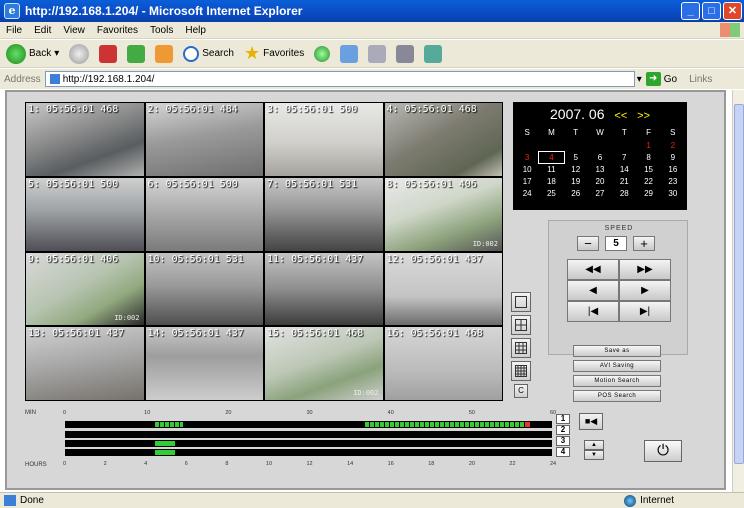 The height and width of the screenshot is (508, 744). I want to click on address-dropdown-icon: ▾, so click(639, 79).